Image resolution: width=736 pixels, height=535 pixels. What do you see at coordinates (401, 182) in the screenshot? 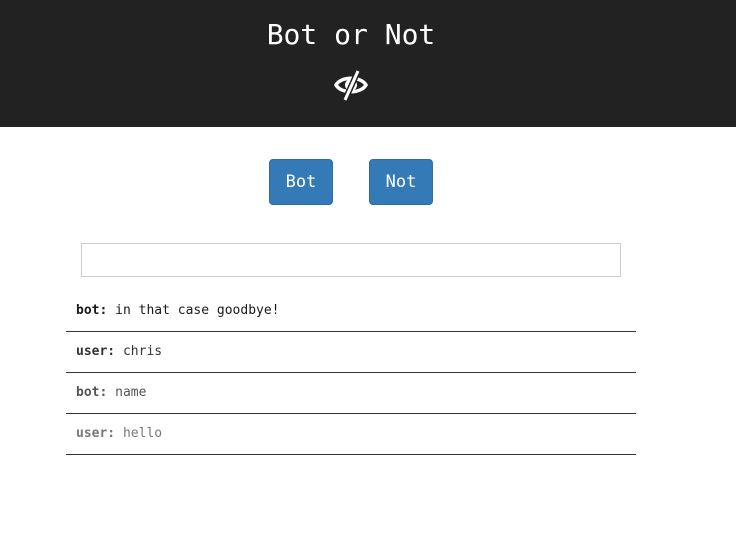
I see `not-button: Not` at bounding box center [401, 182].